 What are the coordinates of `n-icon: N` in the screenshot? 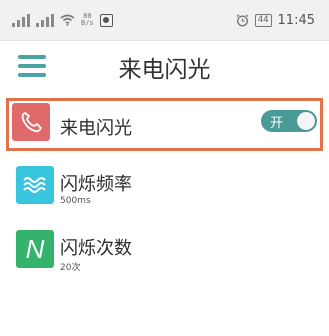 It's located at (35, 249).